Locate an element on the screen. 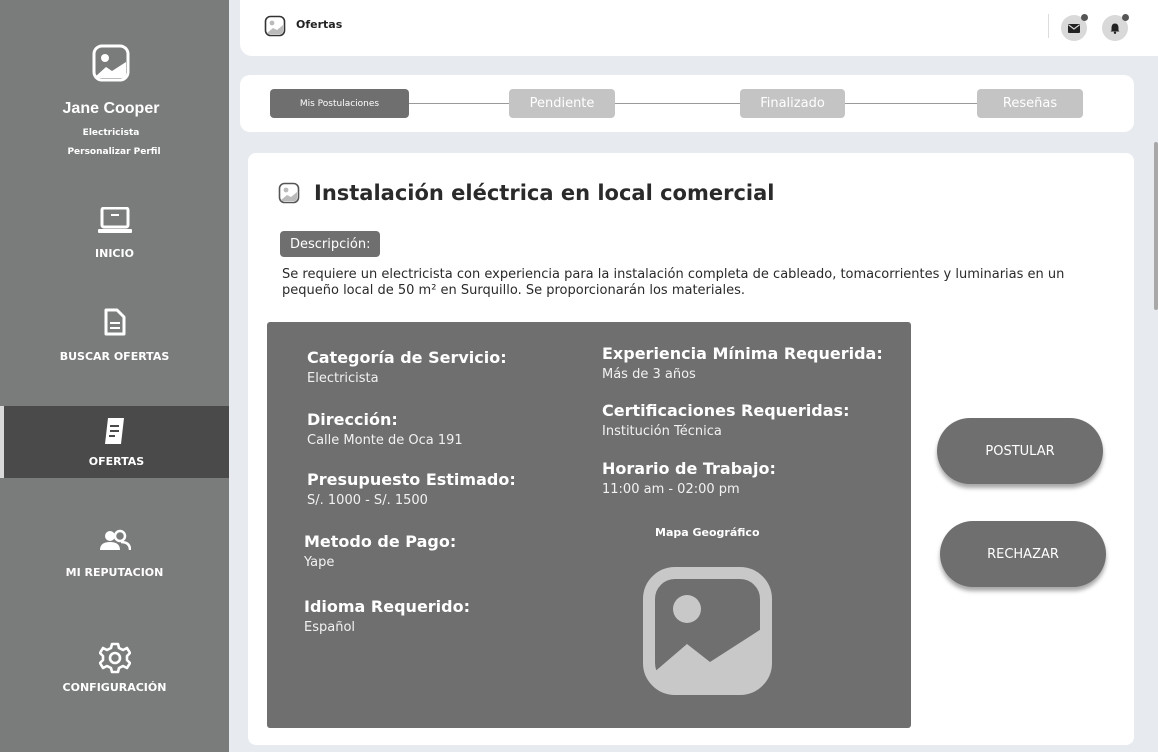 This screenshot has width=1158, height=752. postular-button: POSTULAR is located at coordinates (1020, 451).